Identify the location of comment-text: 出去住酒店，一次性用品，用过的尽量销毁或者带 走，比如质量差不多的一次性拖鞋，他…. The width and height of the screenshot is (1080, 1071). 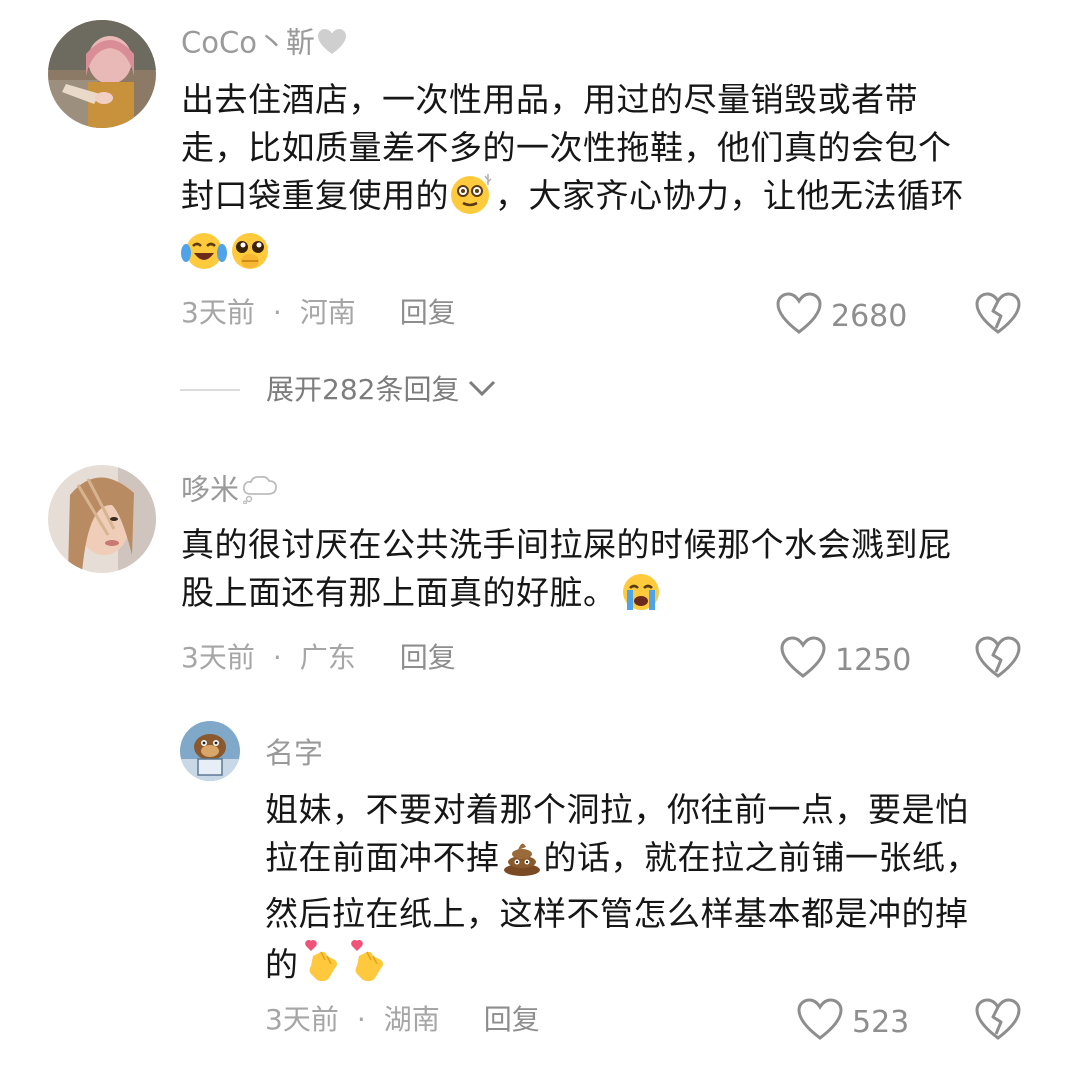
(572, 180).